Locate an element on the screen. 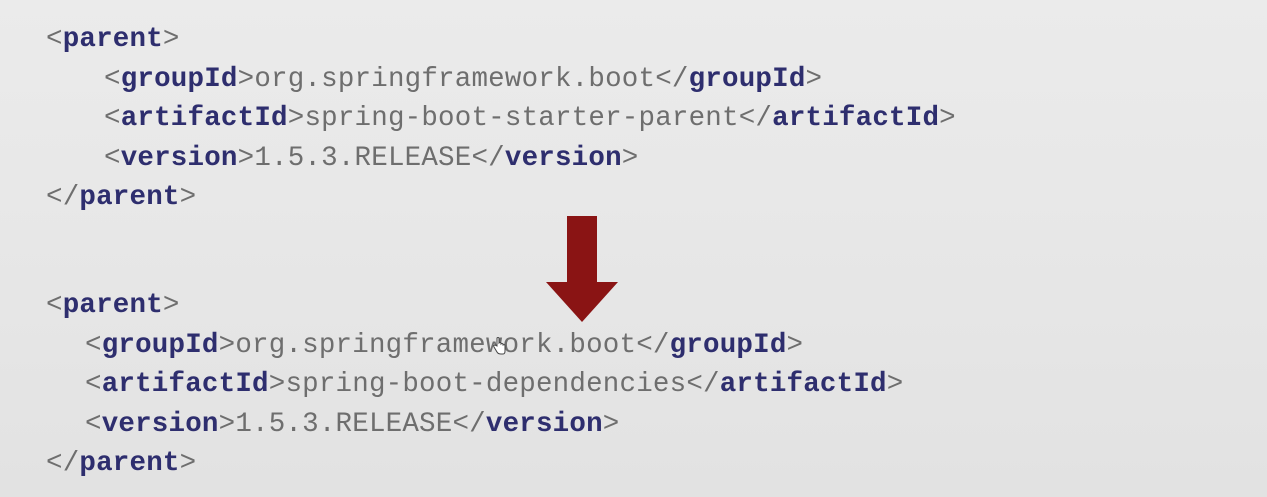 The width and height of the screenshot is (1267, 497). tag-value: spring-boot-dependencies is located at coordinates (486, 384).